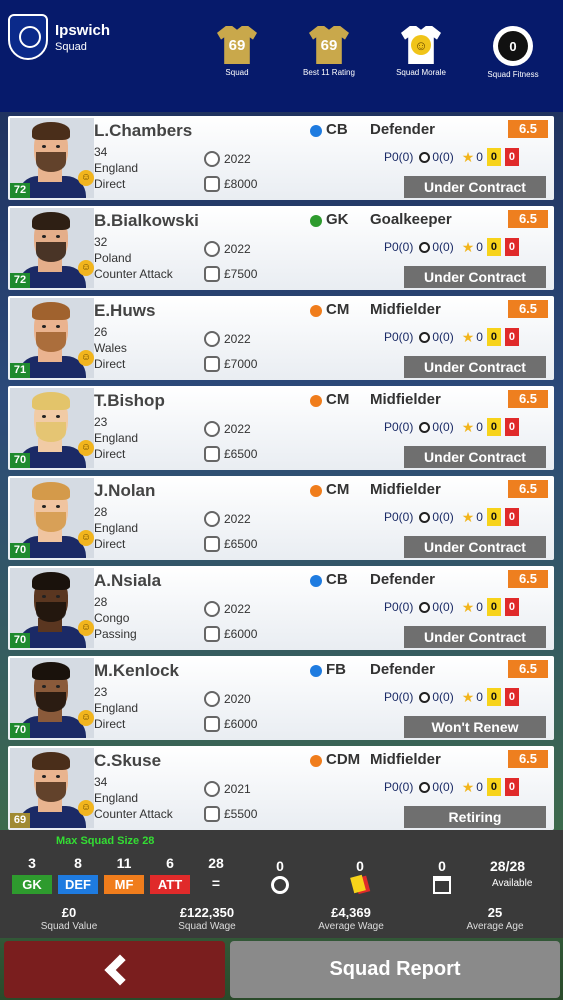  I want to click on squad-fitness-stat: 0 Squad Fitness, so click(513, 52).